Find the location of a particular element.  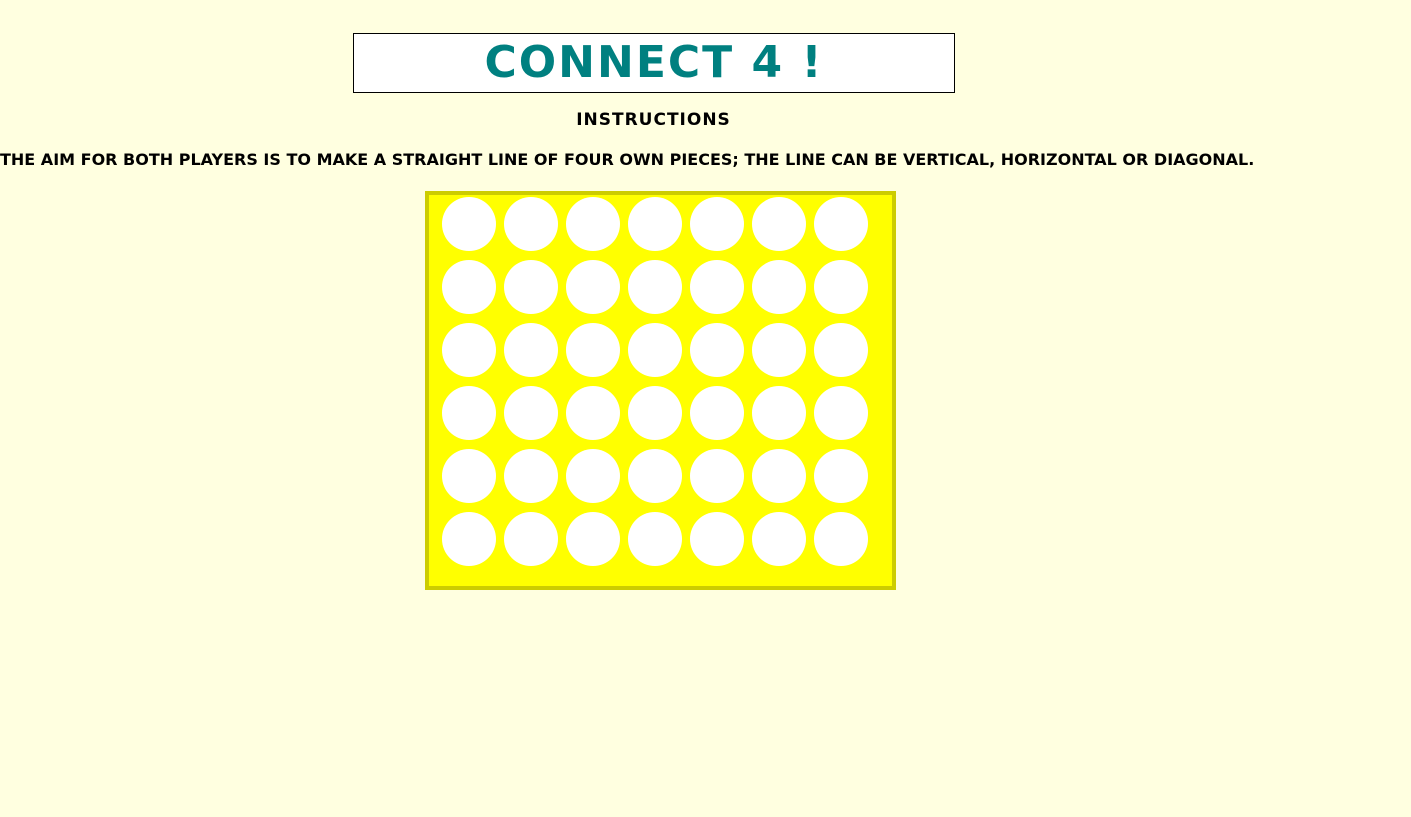

instructions-heading: Instructions is located at coordinates (653, 120).